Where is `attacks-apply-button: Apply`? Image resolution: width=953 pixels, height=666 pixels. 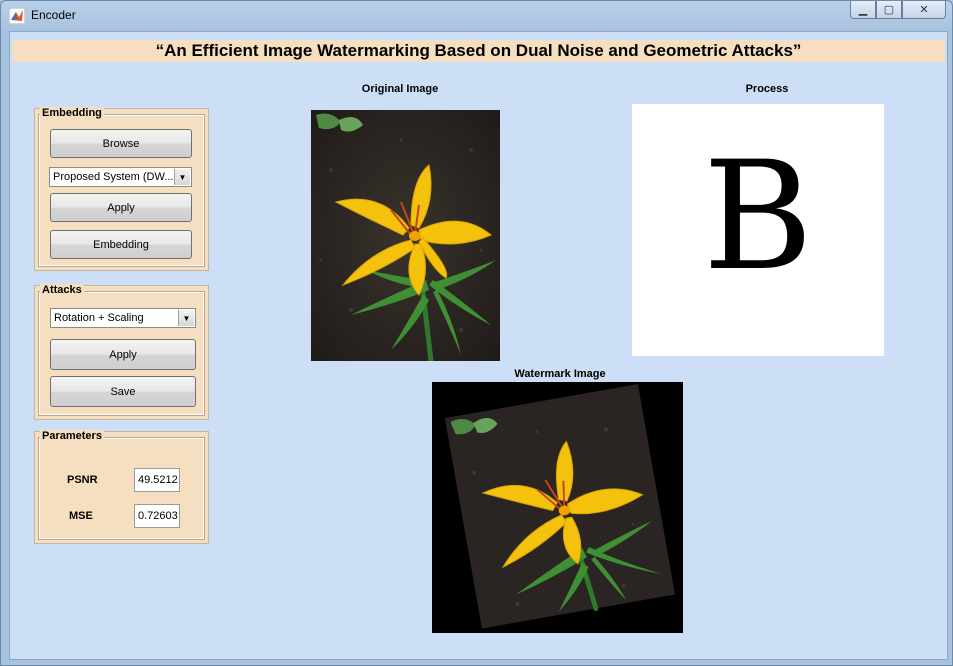 attacks-apply-button: Apply is located at coordinates (123, 354).